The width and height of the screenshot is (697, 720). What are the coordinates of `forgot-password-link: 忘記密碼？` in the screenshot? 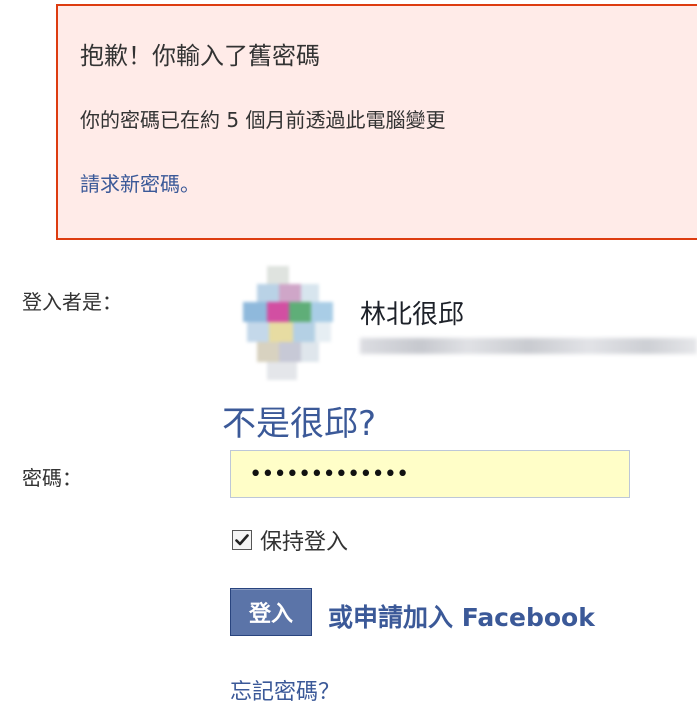 It's located at (285, 690).